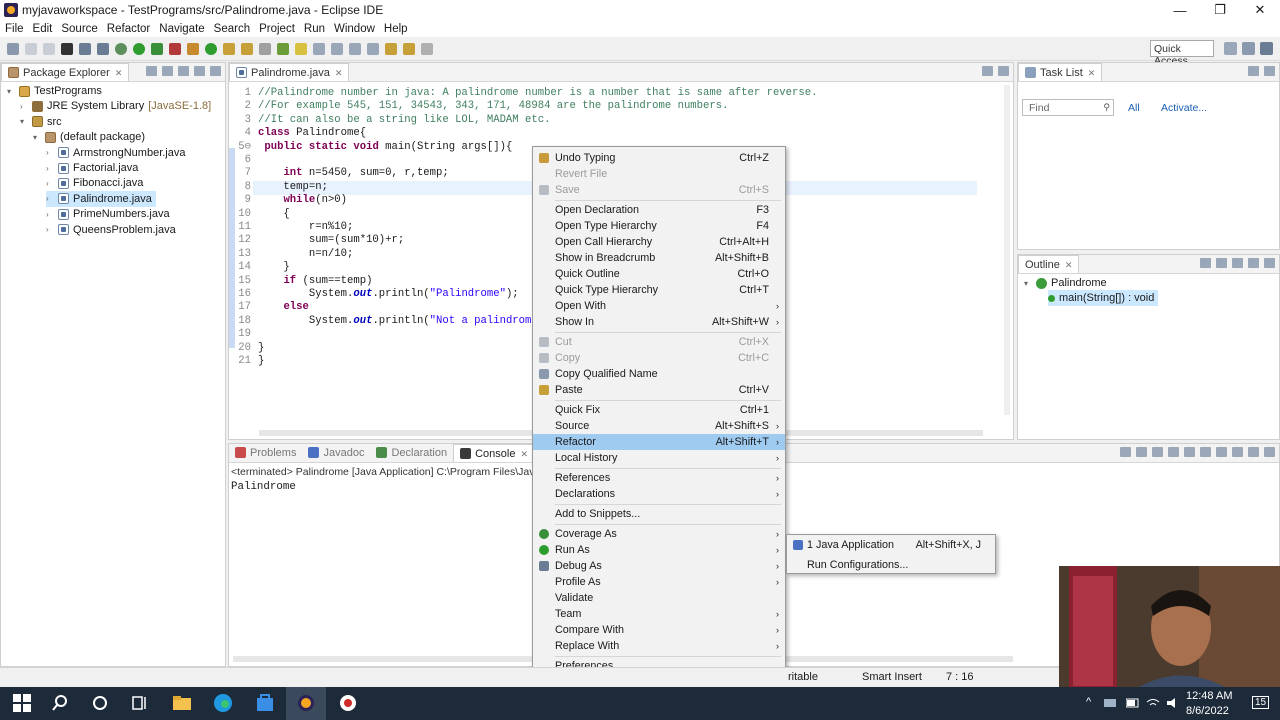 Image resolution: width=1280 pixels, height=720 pixels. I want to click on menu-item-show-in-breadcrumb: Show in Breadcrumb Alt+Shift+B, so click(659, 258).